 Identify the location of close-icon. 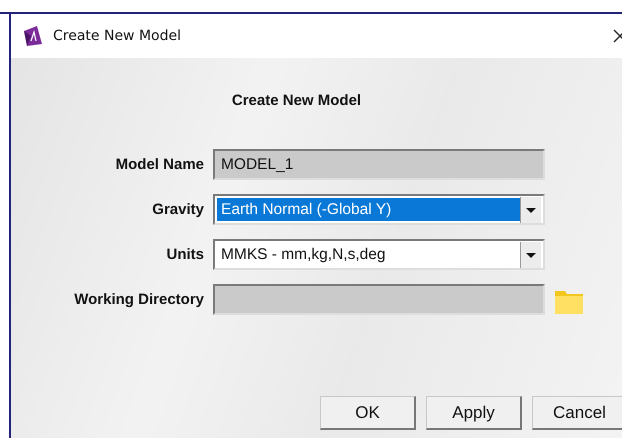
(617, 36).